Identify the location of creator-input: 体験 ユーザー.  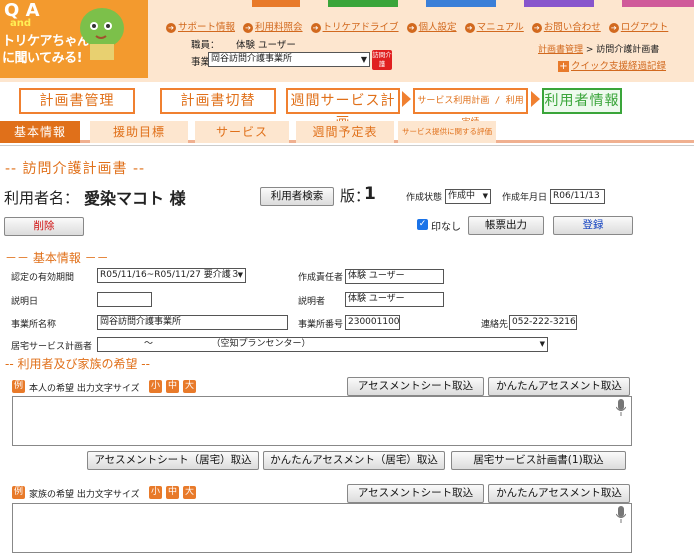
(394, 276).